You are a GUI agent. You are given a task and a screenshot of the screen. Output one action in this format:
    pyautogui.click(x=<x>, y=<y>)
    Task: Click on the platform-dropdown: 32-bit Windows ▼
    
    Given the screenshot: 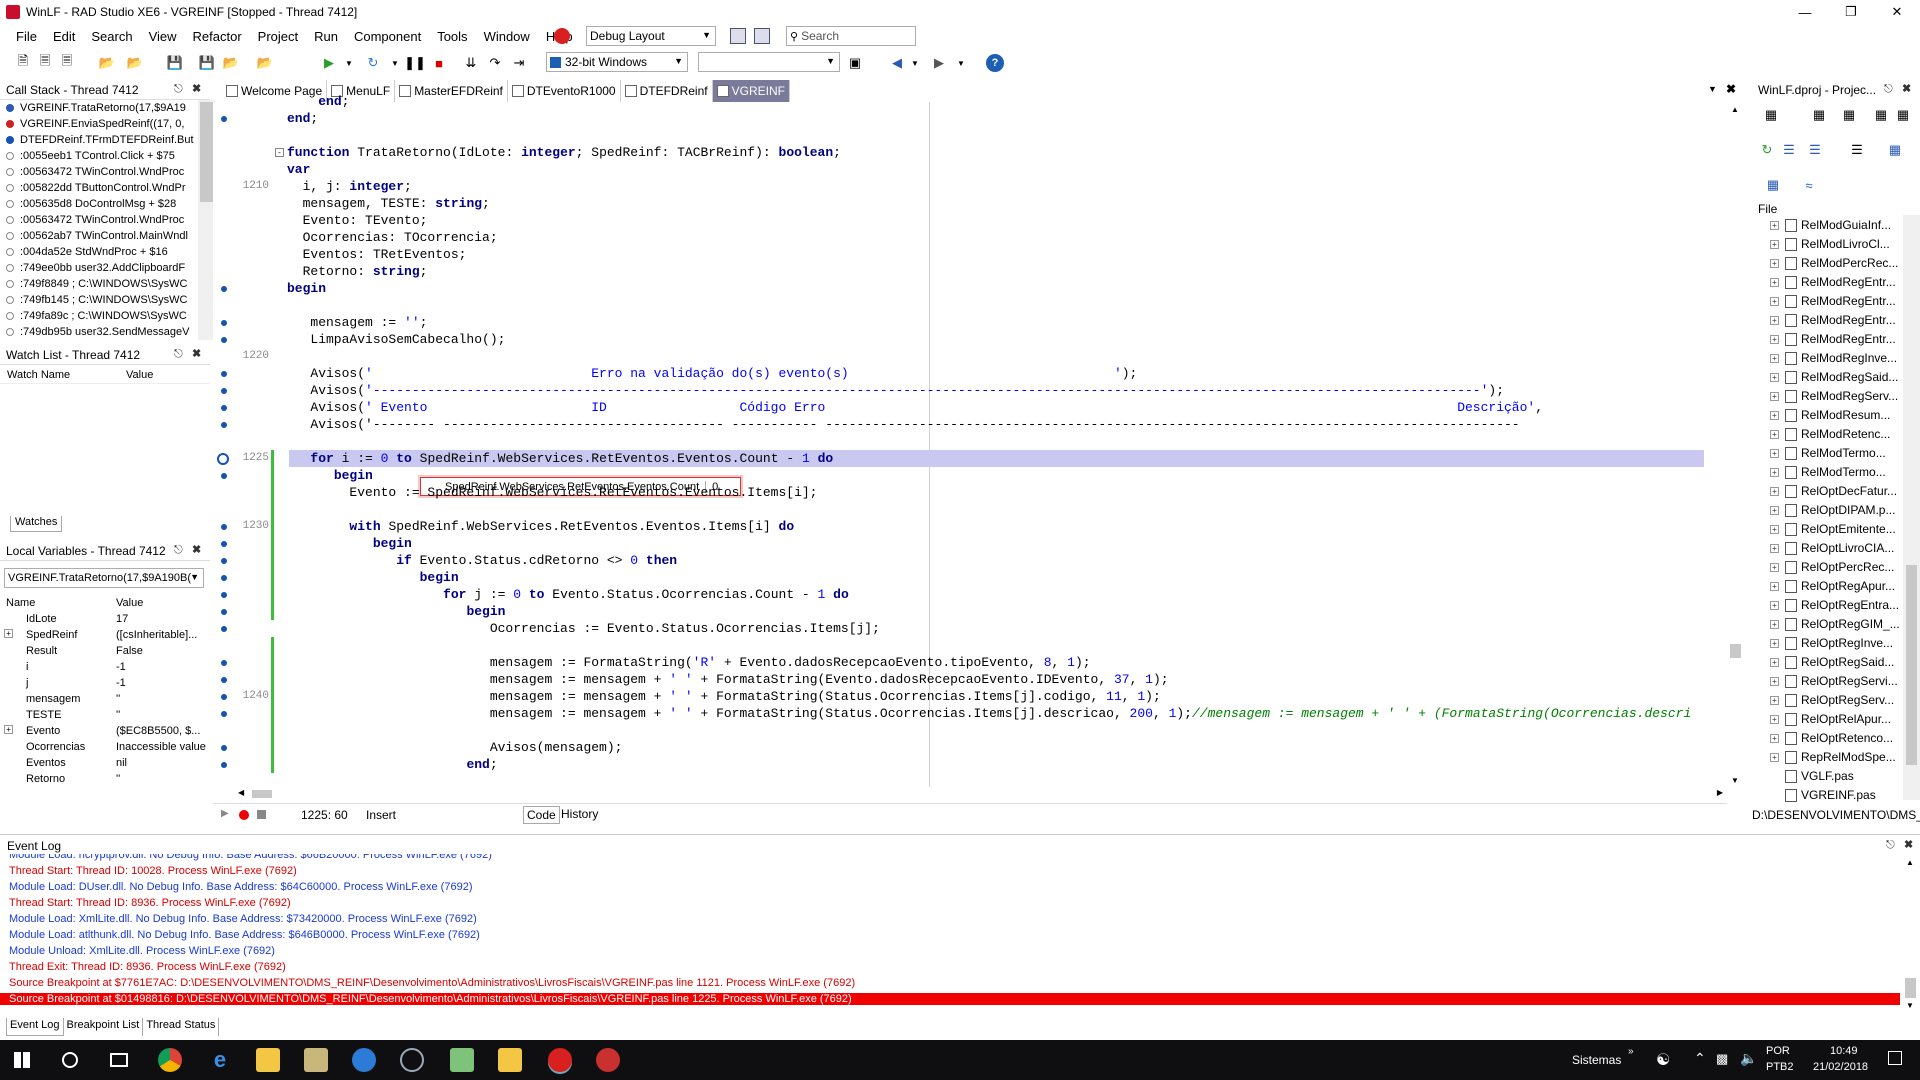 What is the action you would take?
    pyautogui.click(x=617, y=62)
    